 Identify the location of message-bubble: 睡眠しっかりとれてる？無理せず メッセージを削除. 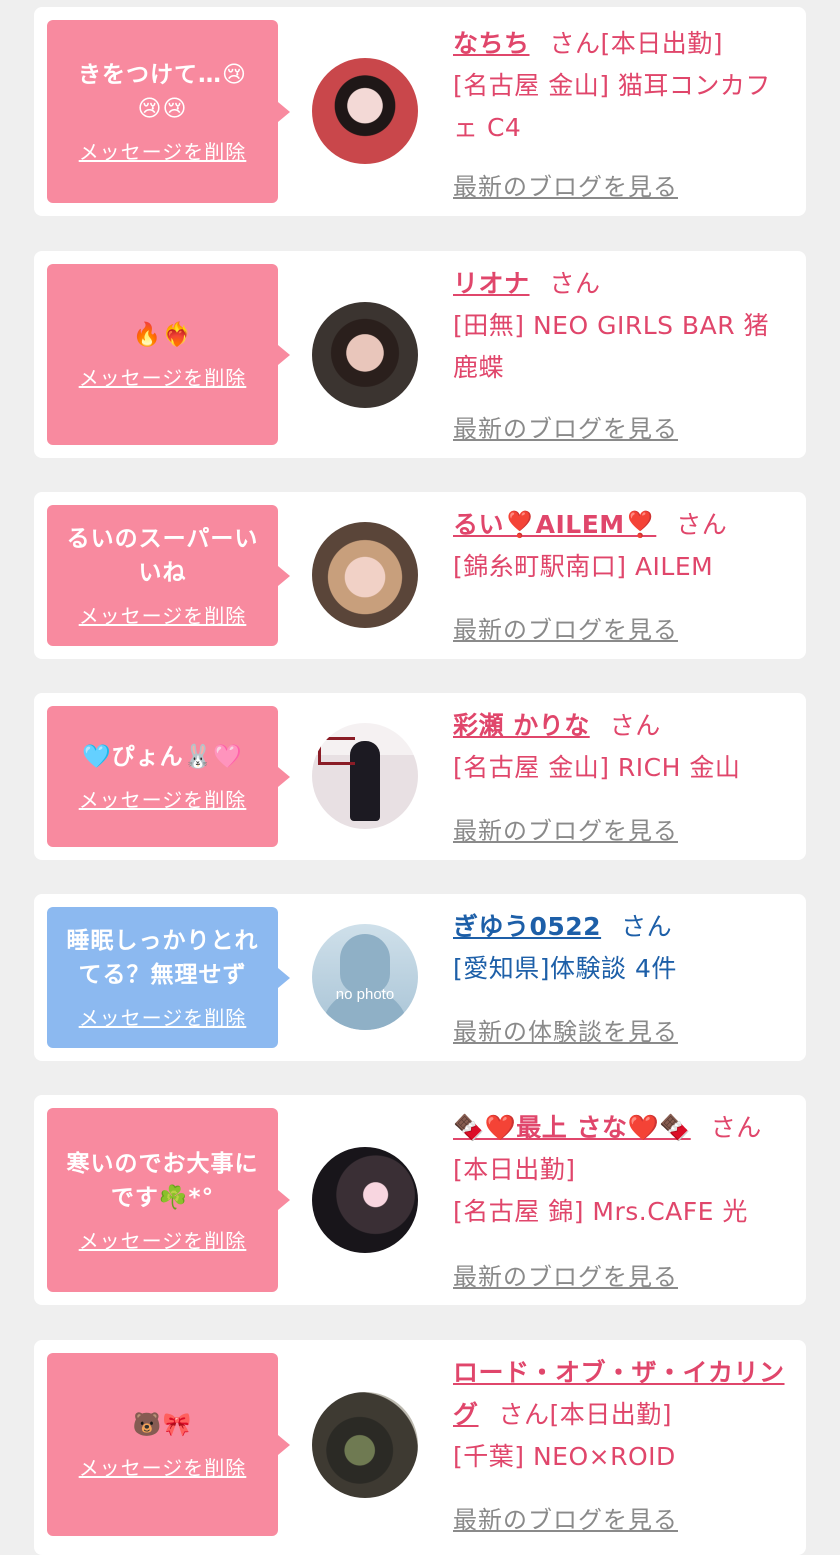
(168, 977).